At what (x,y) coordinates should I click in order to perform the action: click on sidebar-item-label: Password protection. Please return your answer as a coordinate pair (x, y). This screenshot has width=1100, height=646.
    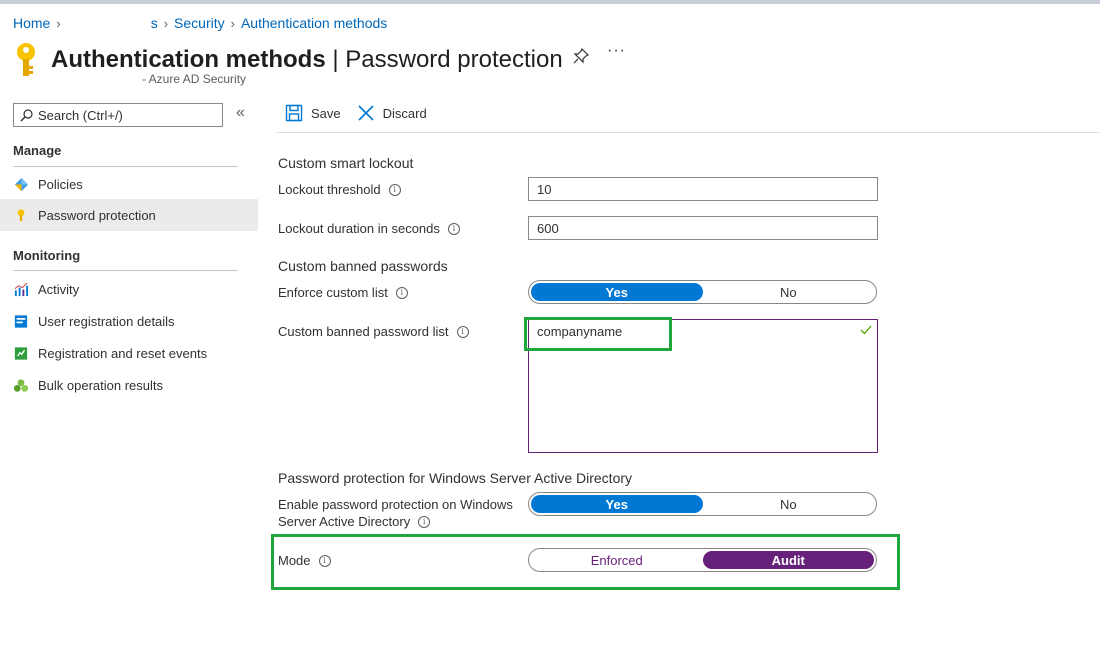
    Looking at the image, I should click on (97, 215).